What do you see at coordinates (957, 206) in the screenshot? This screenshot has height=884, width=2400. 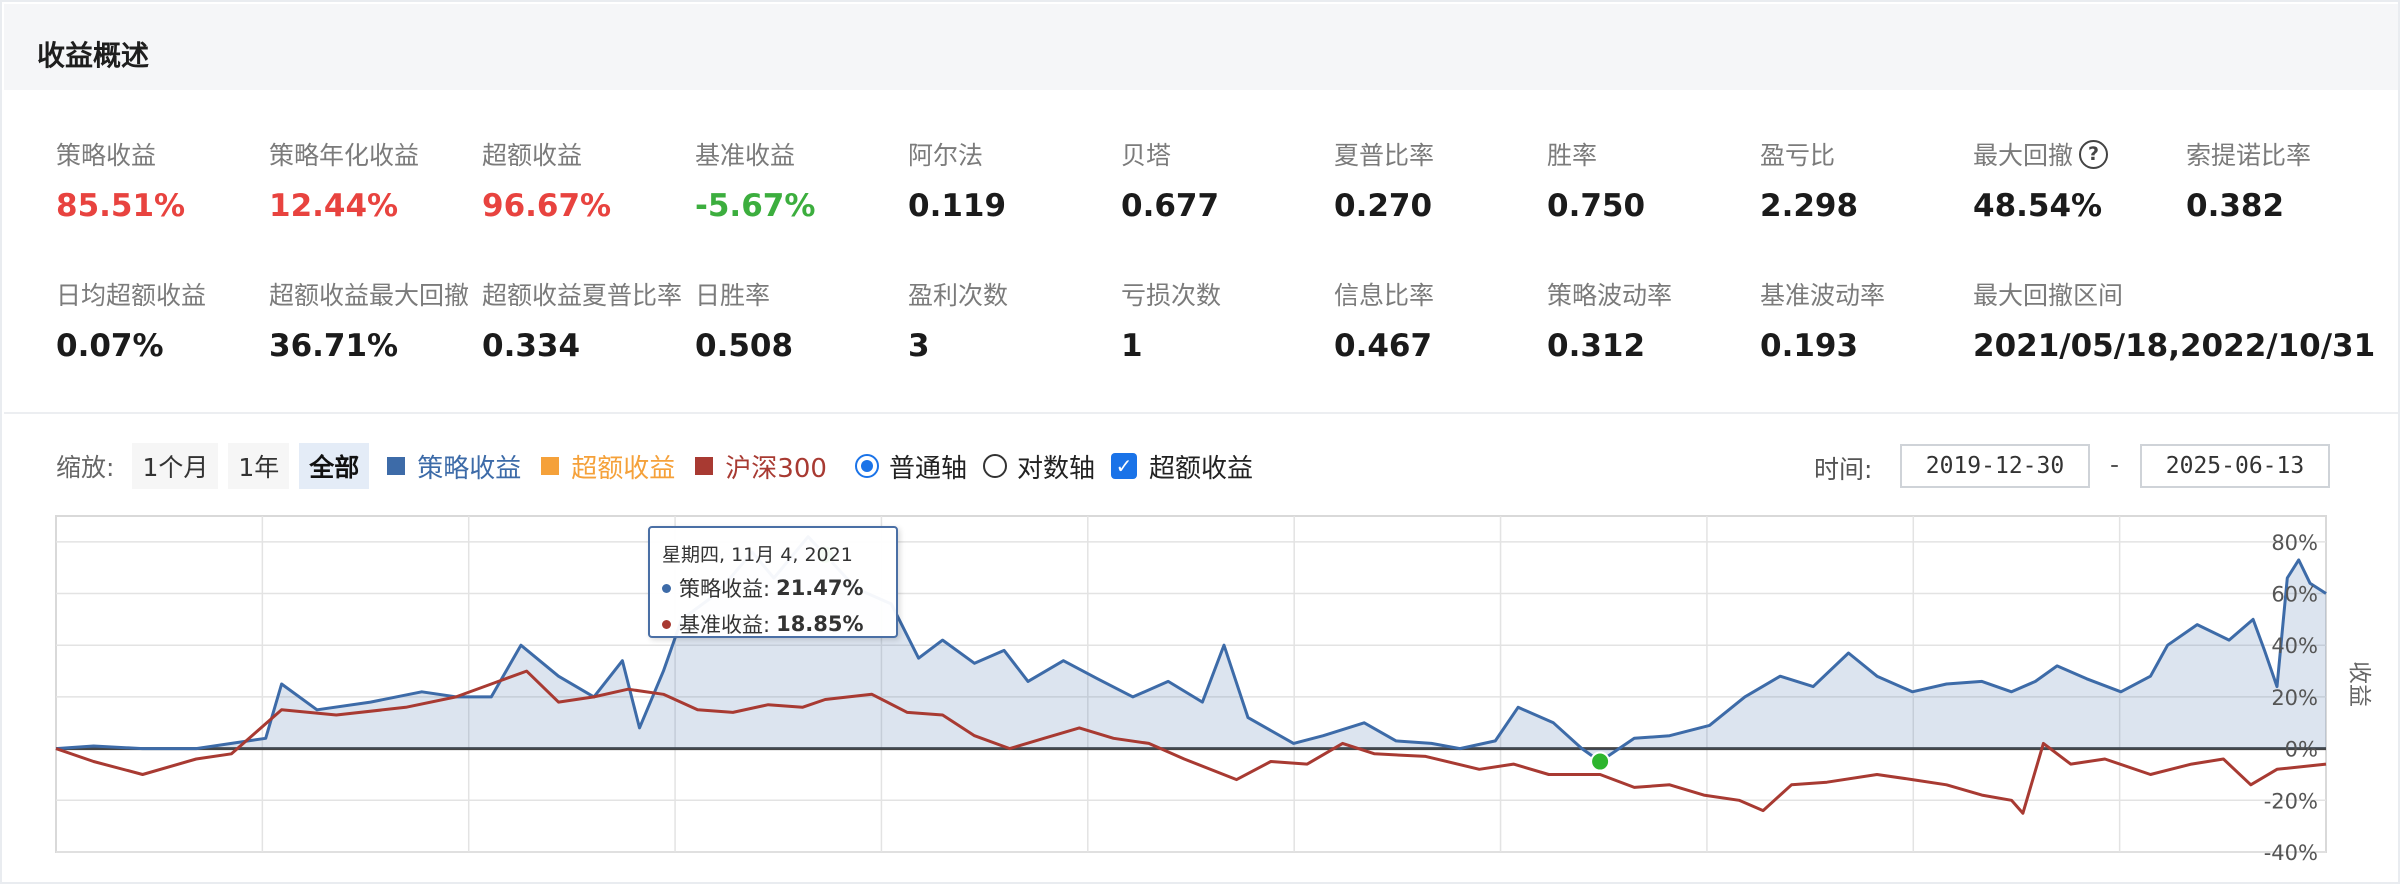 I see `metric-value: 0.119` at bounding box center [957, 206].